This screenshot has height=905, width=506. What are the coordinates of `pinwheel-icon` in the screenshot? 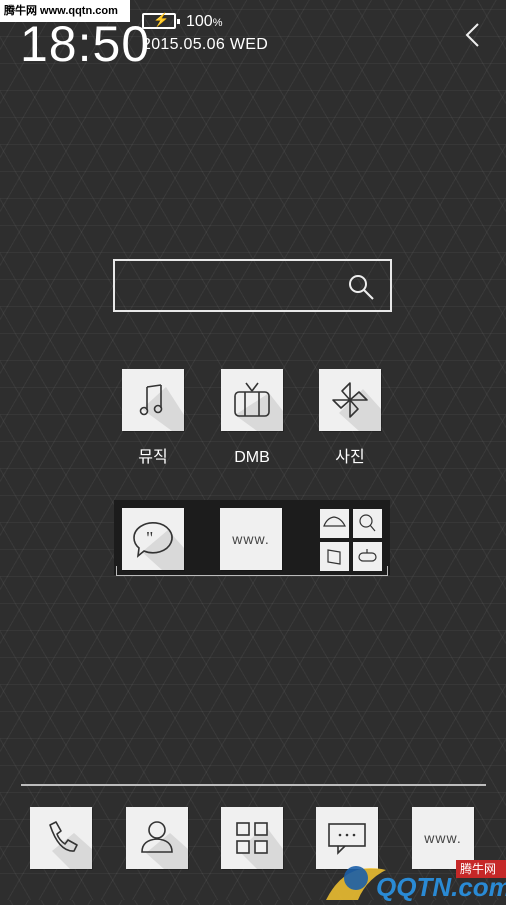 It's located at (356, 406).